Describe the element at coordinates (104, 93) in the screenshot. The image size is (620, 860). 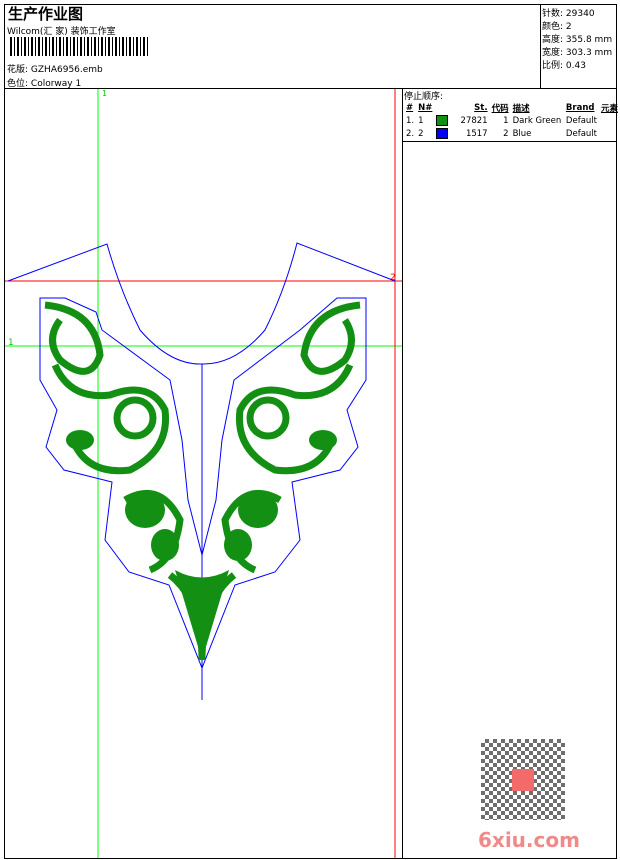
I see `top-marker: 1` at that location.